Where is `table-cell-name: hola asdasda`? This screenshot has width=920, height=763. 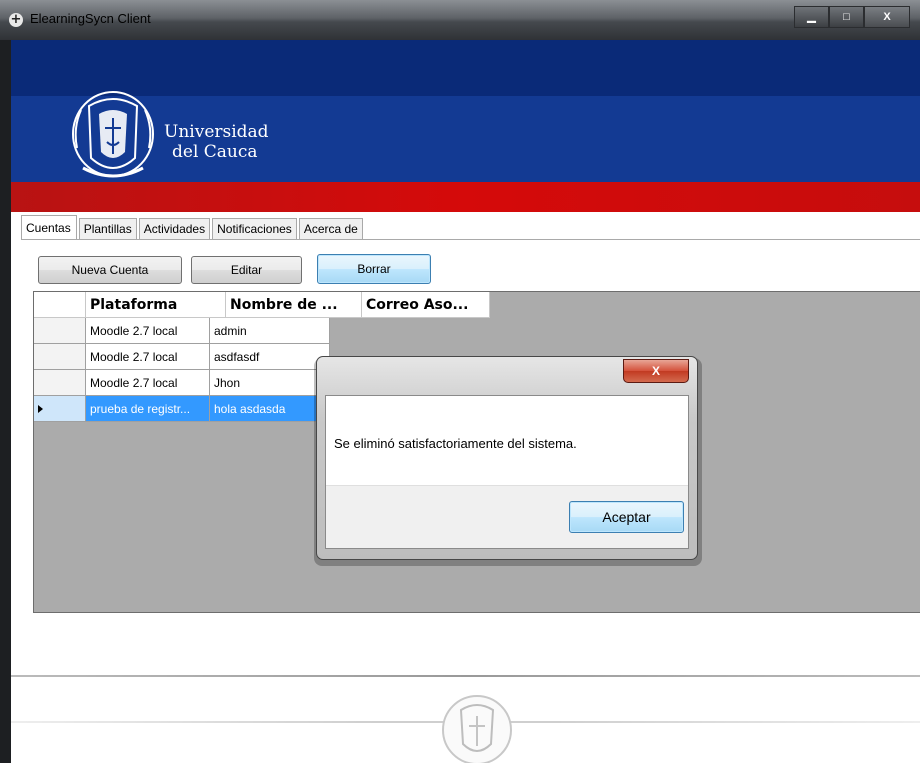
table-cell-name: hola asdasda is located at coordinates (270, 409).